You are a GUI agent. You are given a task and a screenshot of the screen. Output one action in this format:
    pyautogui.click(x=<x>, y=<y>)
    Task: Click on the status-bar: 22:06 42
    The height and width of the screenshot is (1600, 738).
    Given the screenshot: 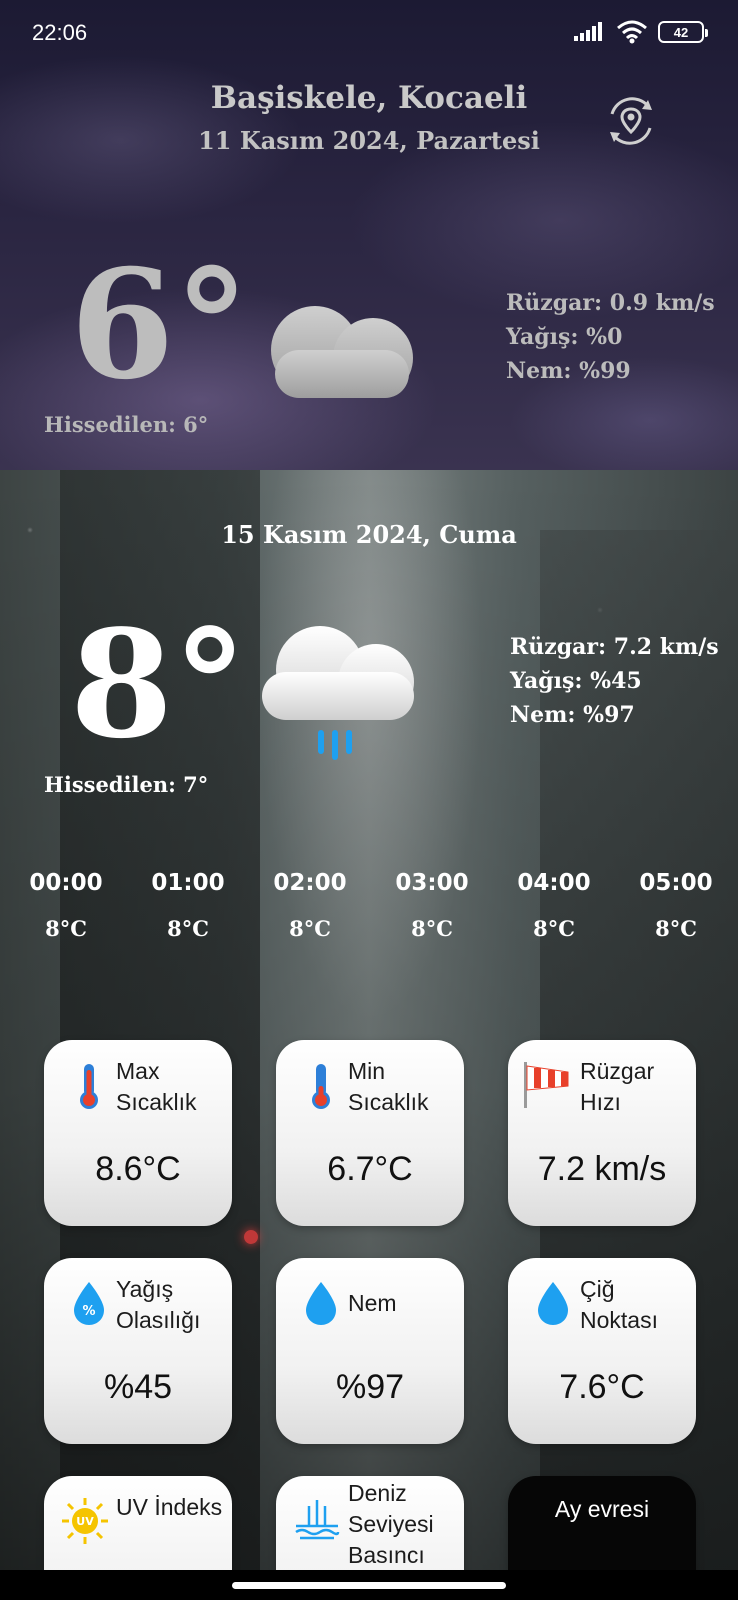 What is the action you would take?
    pyautogui.click(x=369, y=34)
    